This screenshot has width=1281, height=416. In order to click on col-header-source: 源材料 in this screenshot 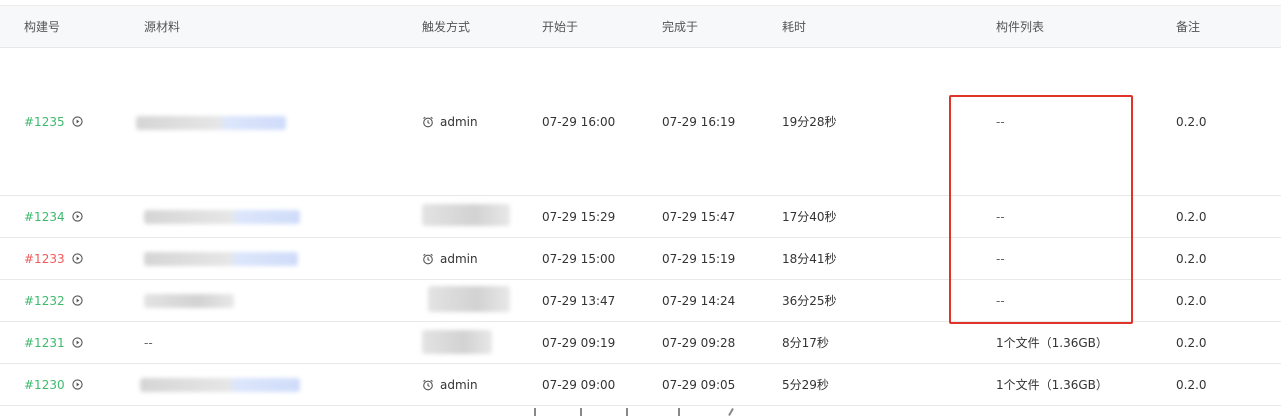, I will do `click(162, 27)`.